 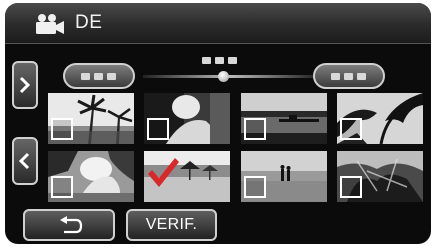 What do you see at coordinates (230, 76) in the screenshot?
I see `date-slider-track` at bounding box center [230, 76].